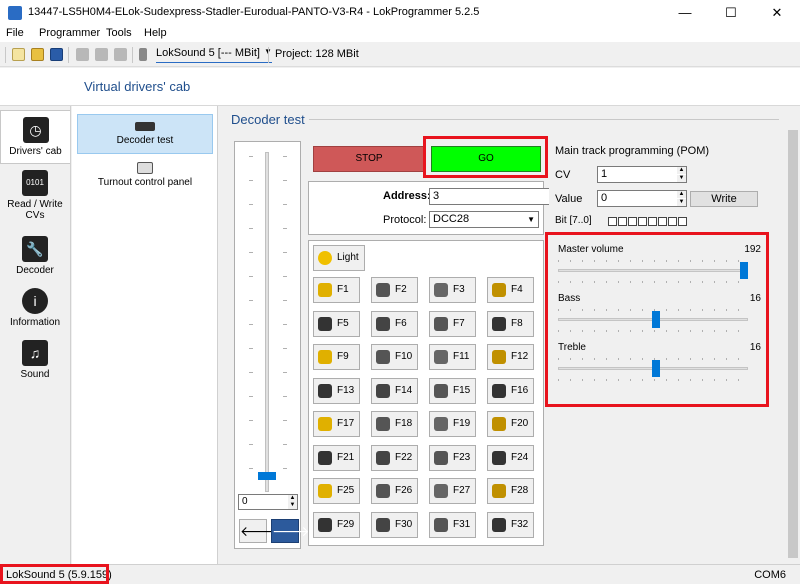 This screenshot has width=800, height=584. What do you see at coordinates (685, 13) in the screenshot?
I see `minimize-button: —` at bounding box center [685, 13].